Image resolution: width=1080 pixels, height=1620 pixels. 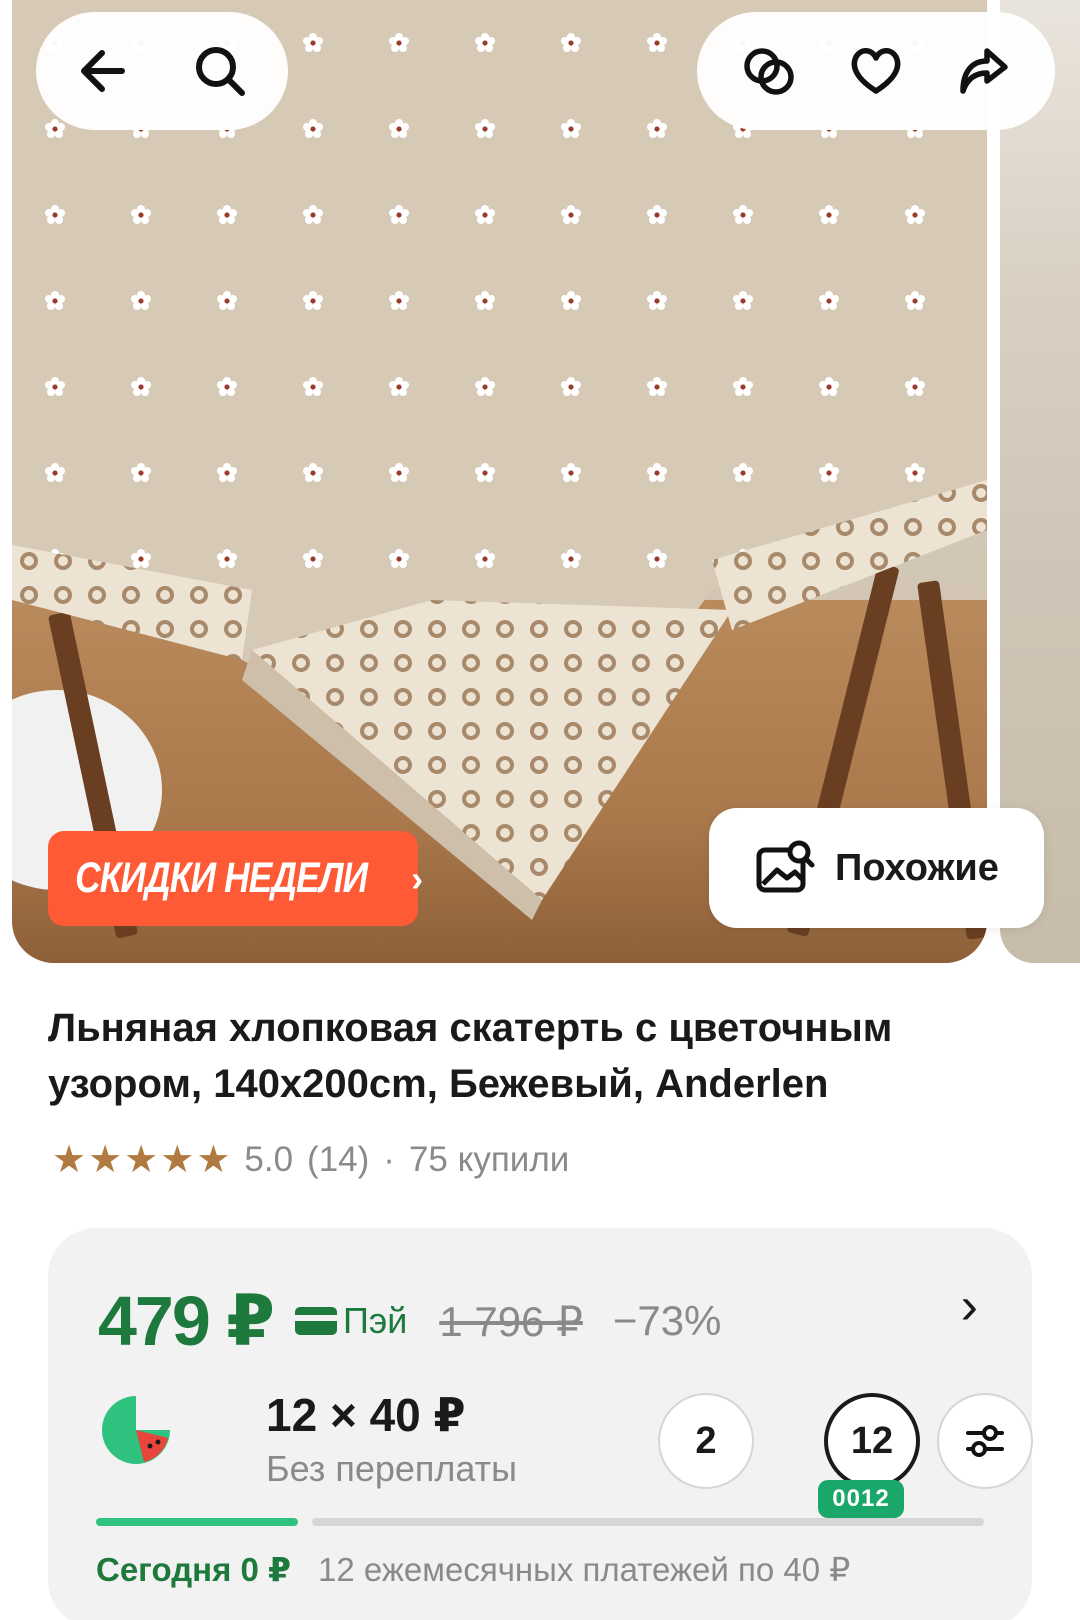 What do you see at coordinates (375, 1320) in the screenshot?
I see `pay-label: Пэй` at bounding box center [375, 1320].